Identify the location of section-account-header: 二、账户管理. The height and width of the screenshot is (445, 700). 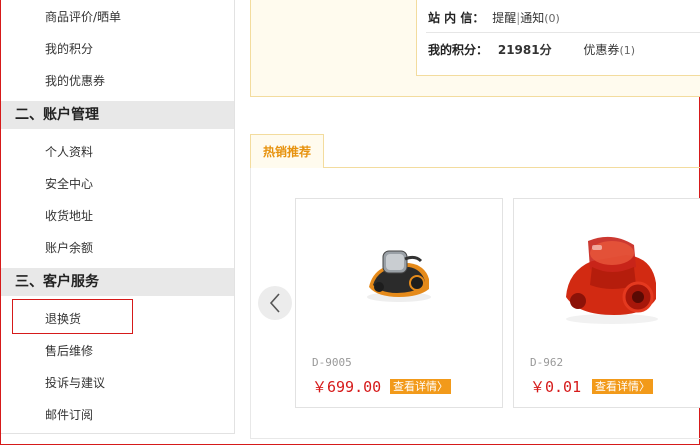
(117, 115).